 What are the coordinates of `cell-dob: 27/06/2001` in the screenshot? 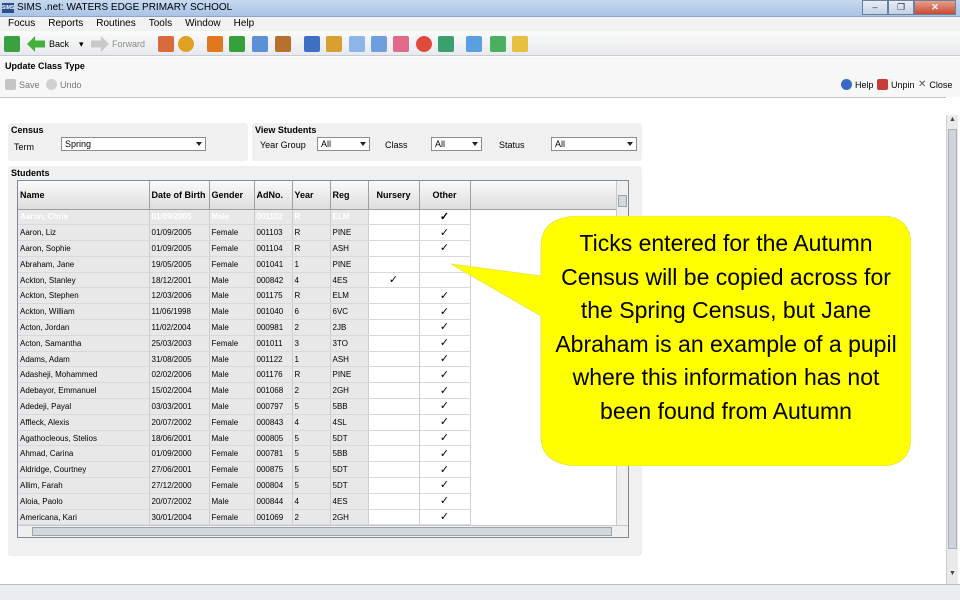 It's located at (179, 470).